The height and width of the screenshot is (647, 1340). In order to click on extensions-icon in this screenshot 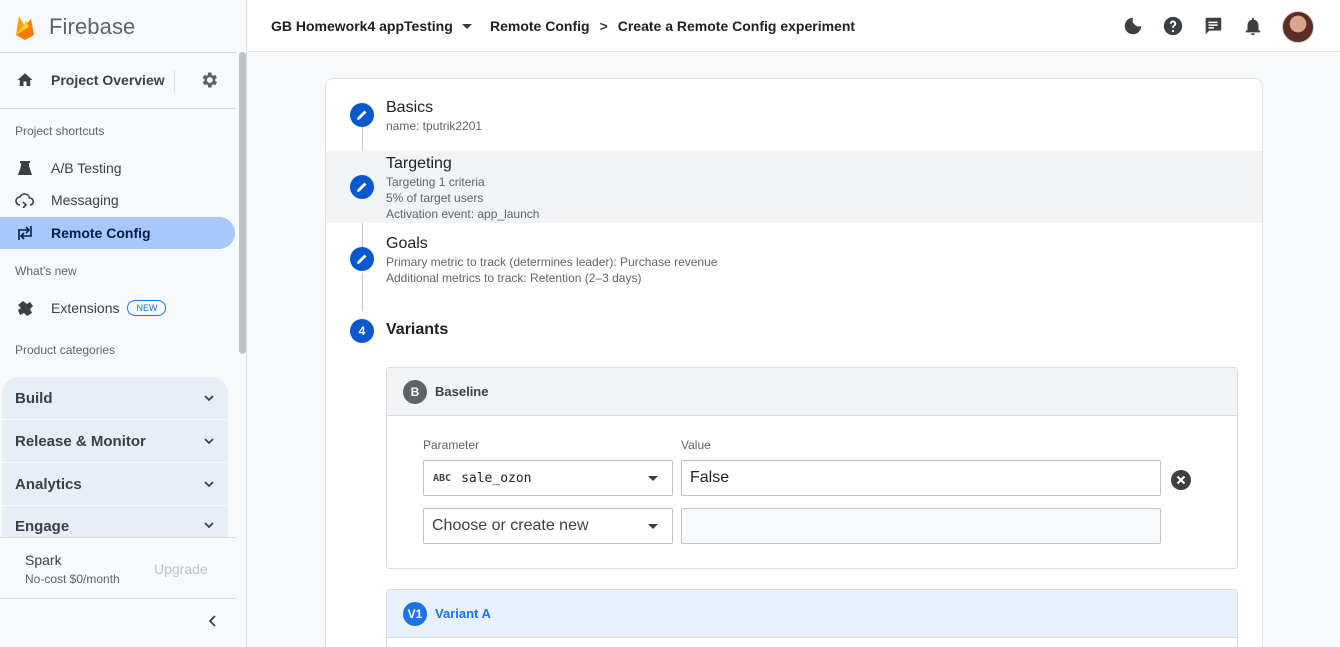, I will do `click(25, 308)`.